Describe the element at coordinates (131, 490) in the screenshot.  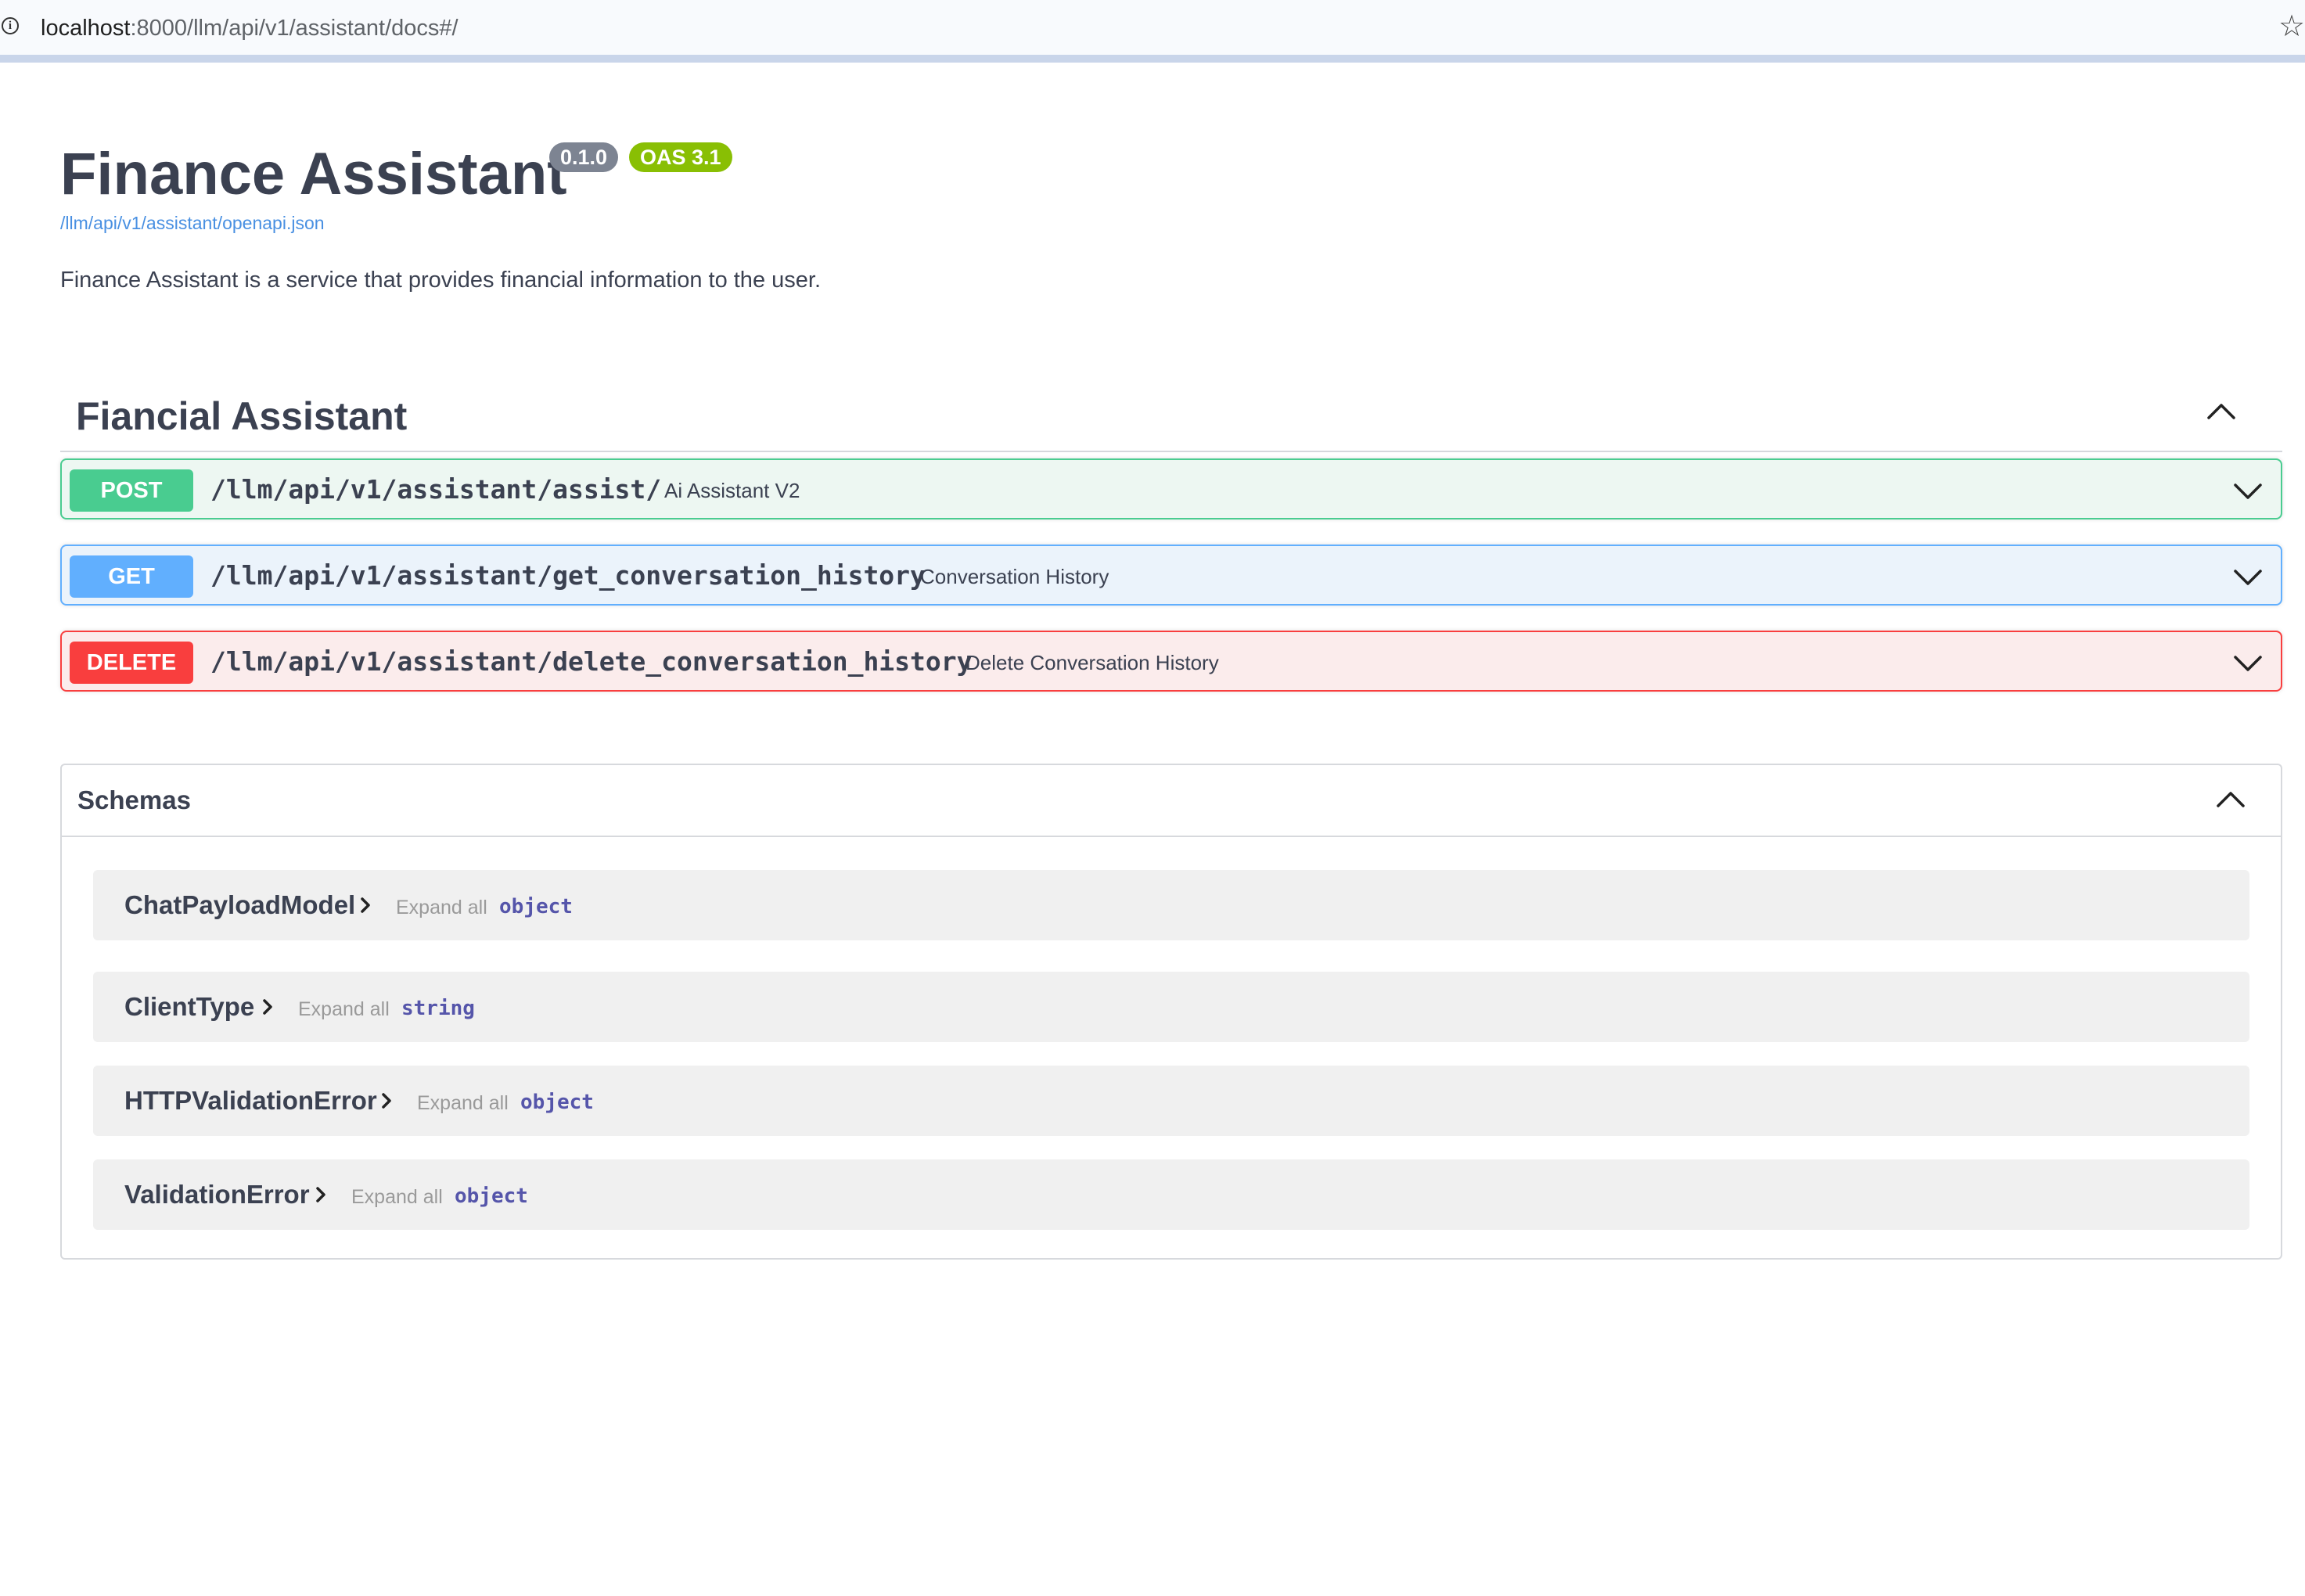
I see `method-badge-post: POST` at that location.